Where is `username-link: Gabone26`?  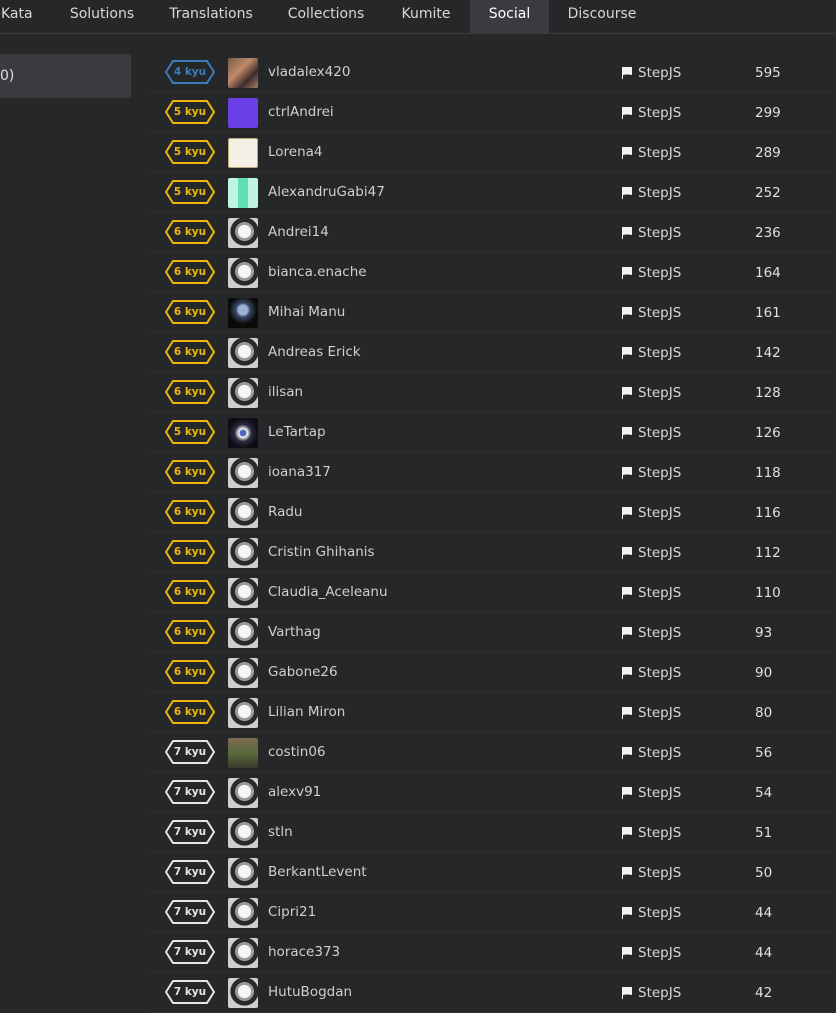 username-link: Gabone26 is located at coordinates (303, 672).